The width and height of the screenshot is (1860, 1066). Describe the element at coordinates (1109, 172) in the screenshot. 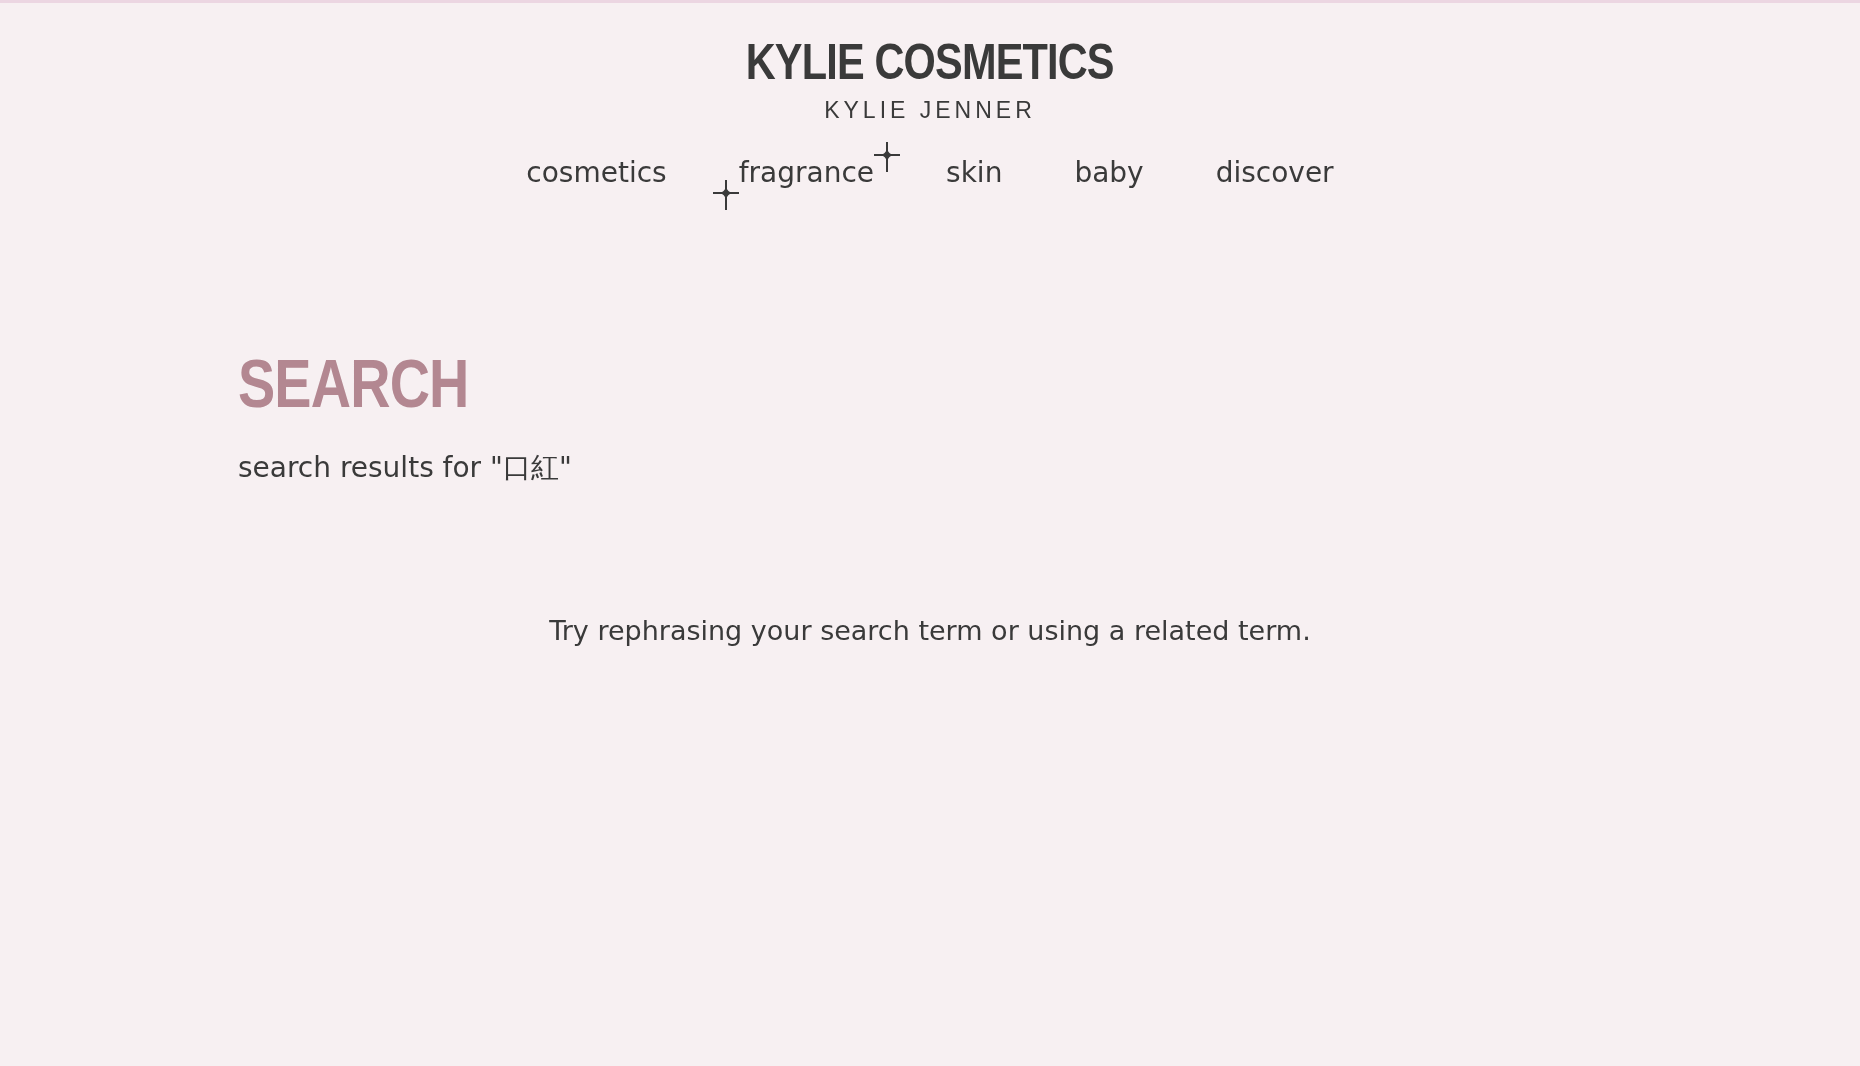

I see `nav-link: baby` at that location.